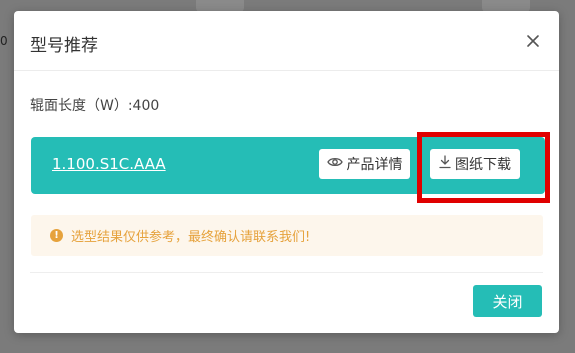 Image resolution: width=575 pixels, height=353 pixels. I want to click on dialog-title: 型号推荐, so click(64, 46).